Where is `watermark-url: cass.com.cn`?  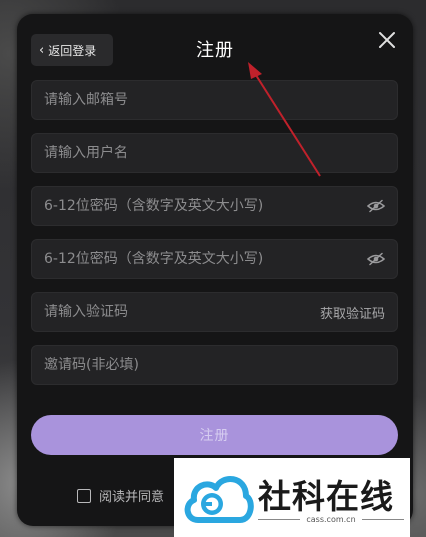
watermark-url: cass.com.cn is located at coordinates (331, 519).